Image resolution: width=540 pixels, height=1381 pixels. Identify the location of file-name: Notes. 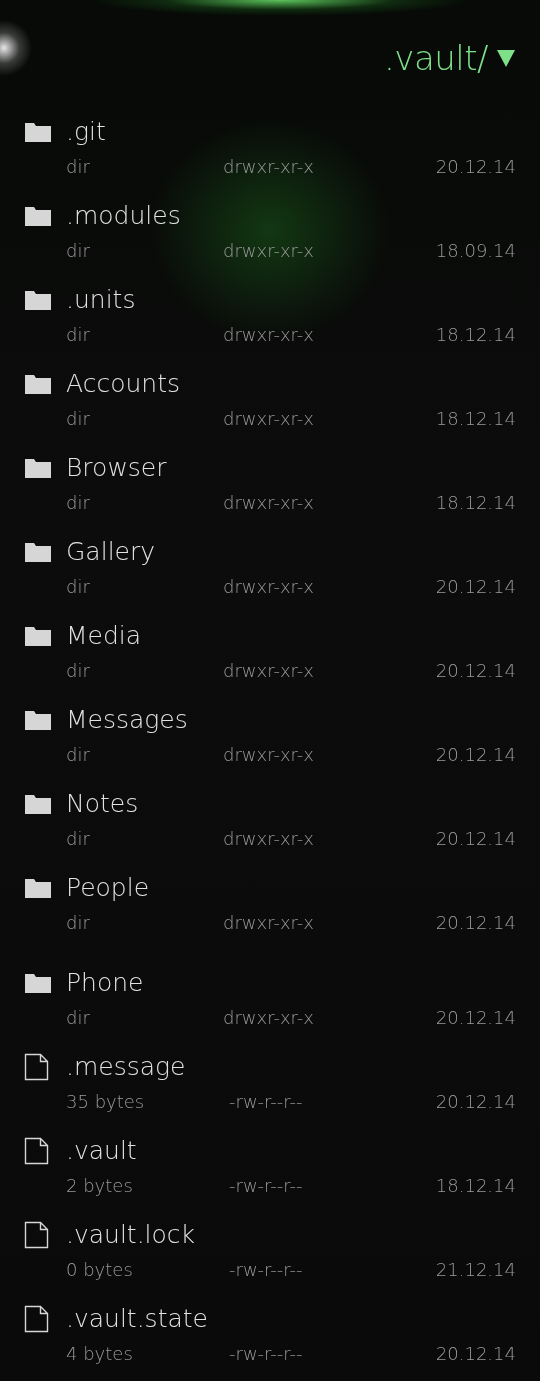
(291, 804).